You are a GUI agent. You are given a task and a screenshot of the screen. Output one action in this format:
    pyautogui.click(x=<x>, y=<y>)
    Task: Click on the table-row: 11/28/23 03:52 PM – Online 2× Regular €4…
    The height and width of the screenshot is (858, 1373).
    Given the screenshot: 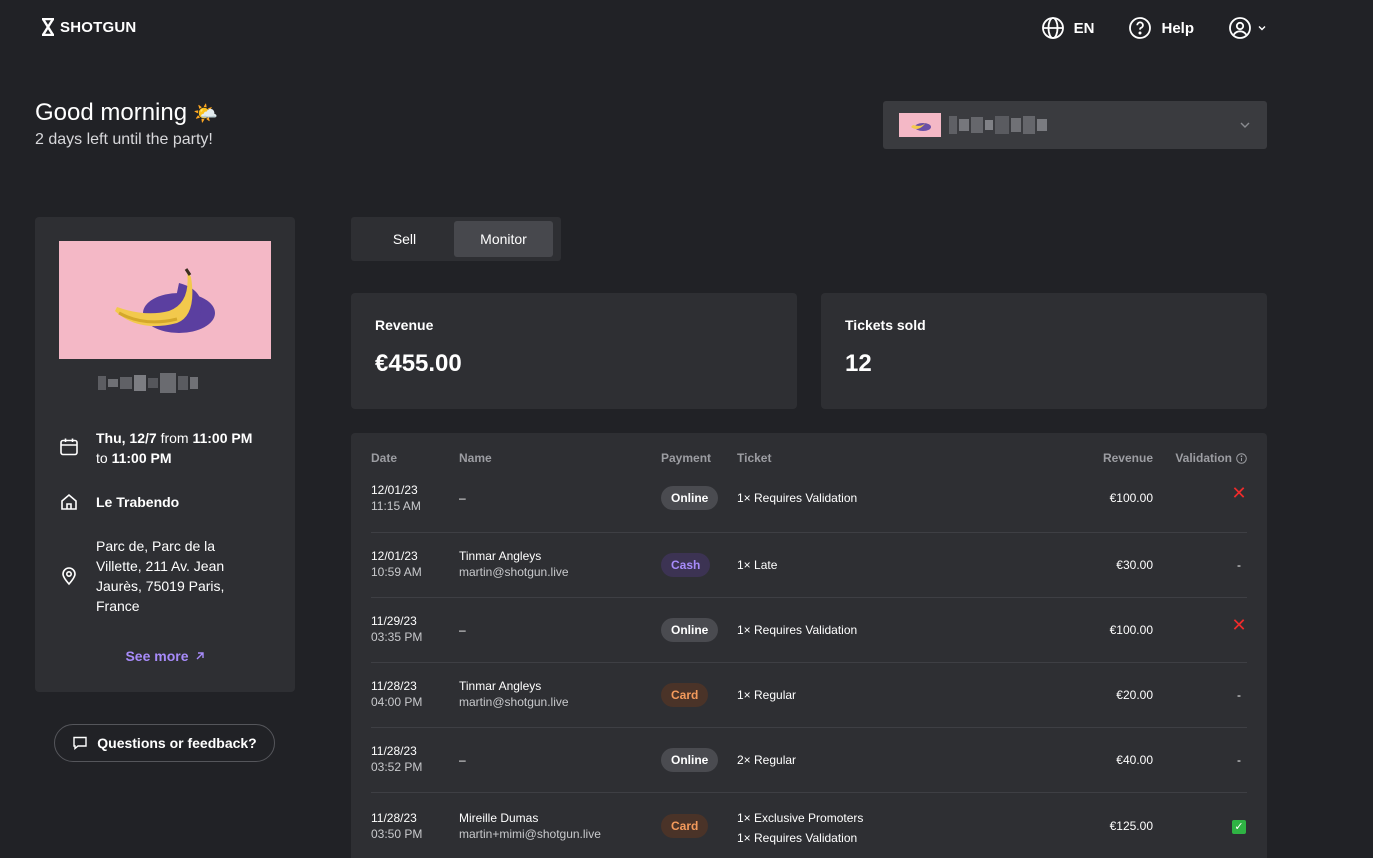 What is the action you would take?
    pyautogui.click(x=809, y=760)
    